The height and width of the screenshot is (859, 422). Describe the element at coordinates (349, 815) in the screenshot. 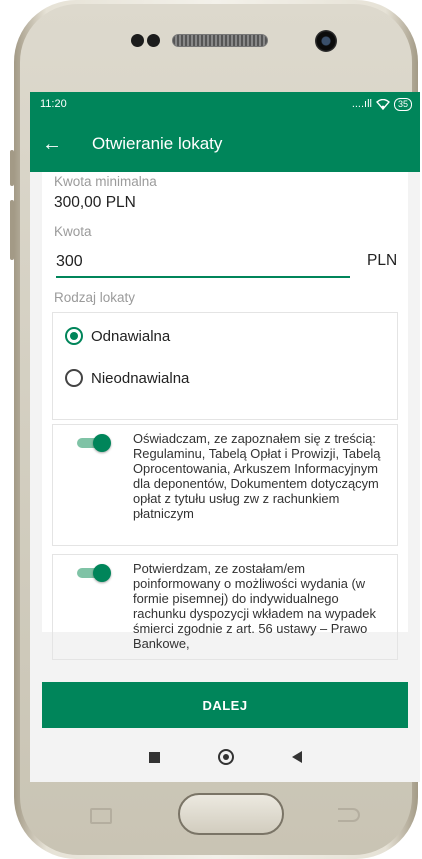

I see `hardware-back-icon` at that location.